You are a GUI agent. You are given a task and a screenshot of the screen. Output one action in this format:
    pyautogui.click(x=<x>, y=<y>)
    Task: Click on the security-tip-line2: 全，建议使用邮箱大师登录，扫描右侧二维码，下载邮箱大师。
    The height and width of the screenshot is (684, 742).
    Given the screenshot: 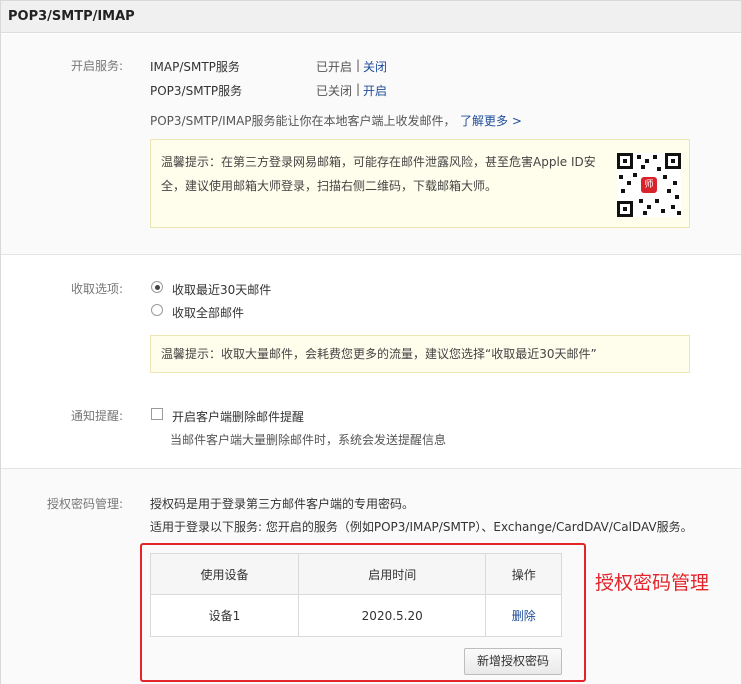 What is the action you would take?
    pyautogui.click(x=329, y=186)
    